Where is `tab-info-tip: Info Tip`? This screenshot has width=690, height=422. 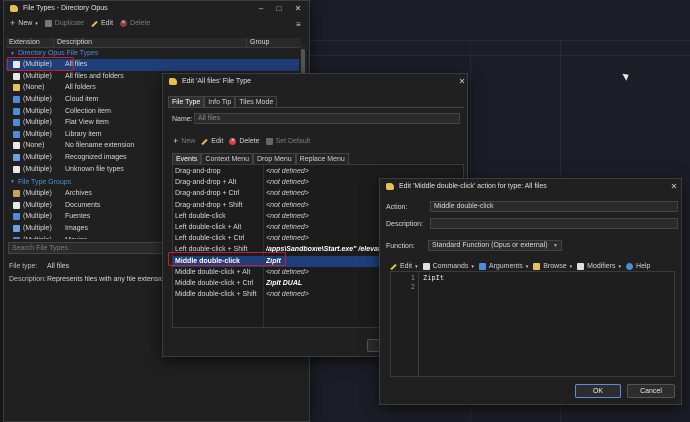 tab-info-tip: Info Tip is located at coordinates (220, 101).